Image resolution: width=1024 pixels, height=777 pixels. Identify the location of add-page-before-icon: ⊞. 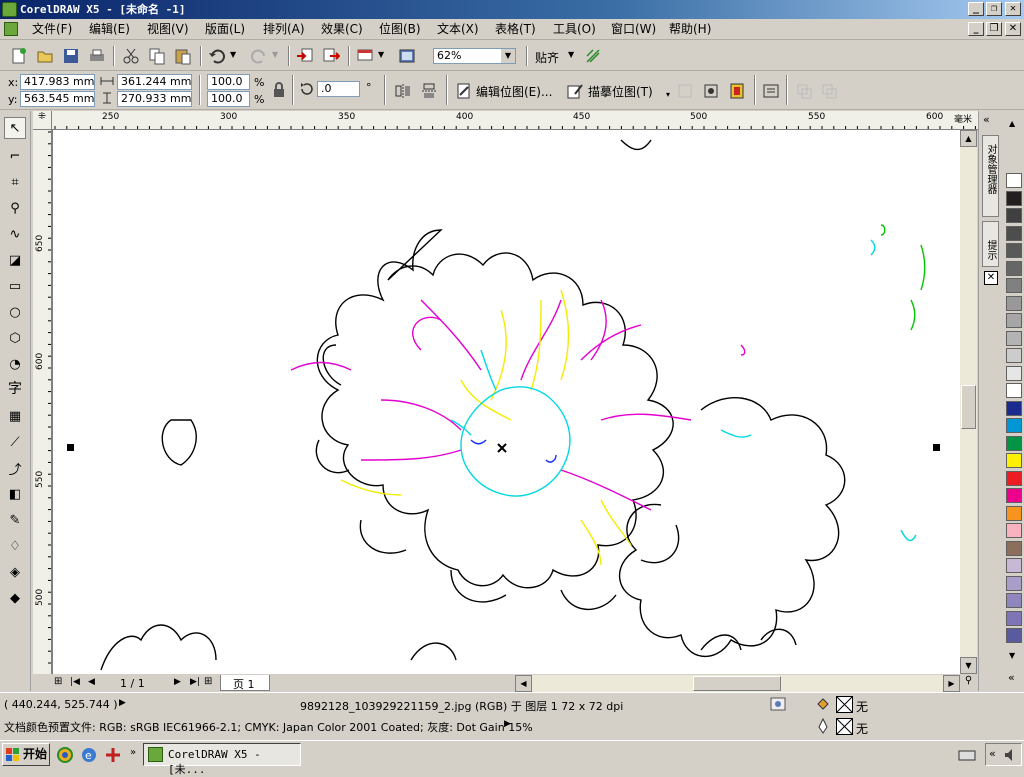
(58, 681).